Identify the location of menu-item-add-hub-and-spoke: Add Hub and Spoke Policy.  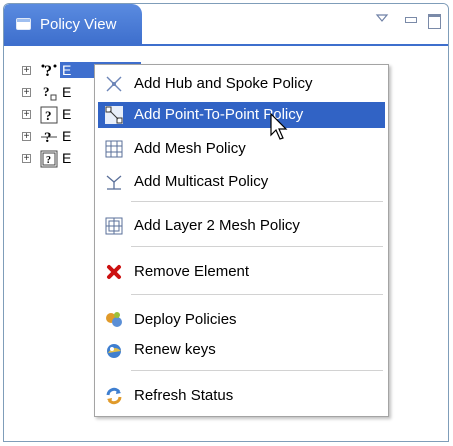
(241, 84).